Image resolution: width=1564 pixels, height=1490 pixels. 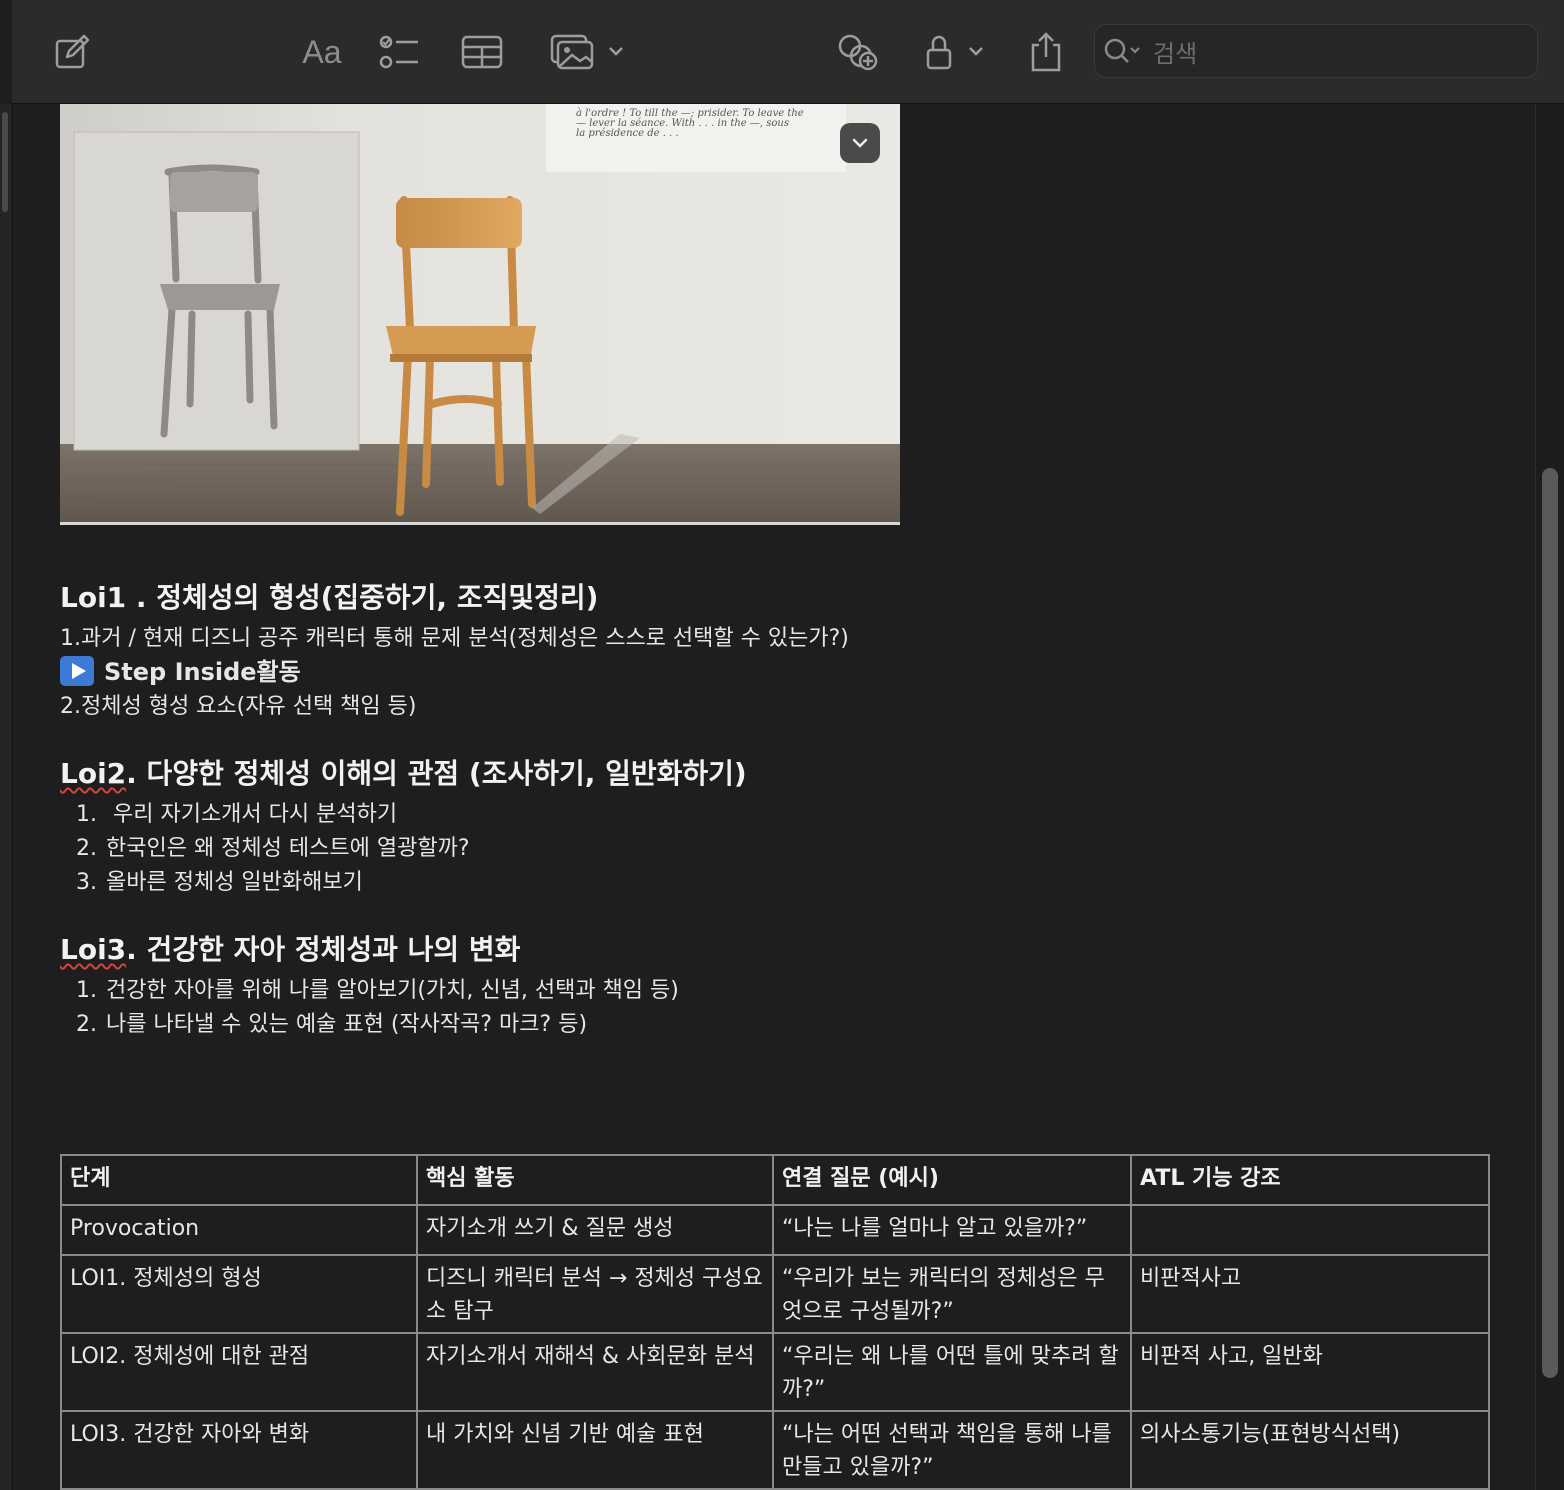 I want to click on loi1-step-inside: Step Inside활동, so click(x=180, y=669).